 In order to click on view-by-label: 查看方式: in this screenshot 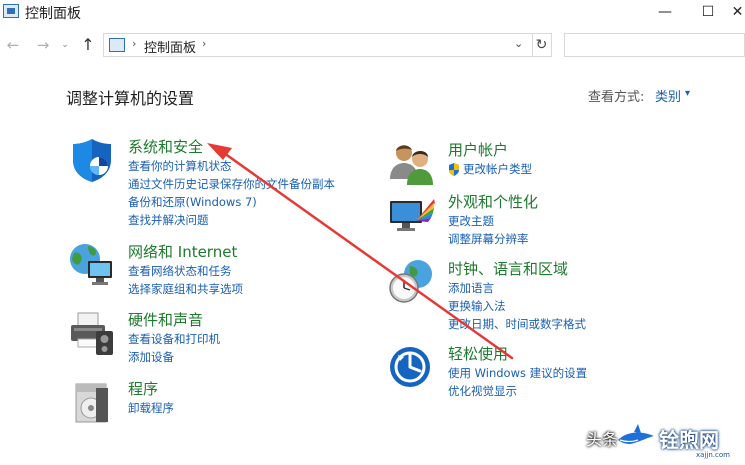, I will do `click(616, 97)`.